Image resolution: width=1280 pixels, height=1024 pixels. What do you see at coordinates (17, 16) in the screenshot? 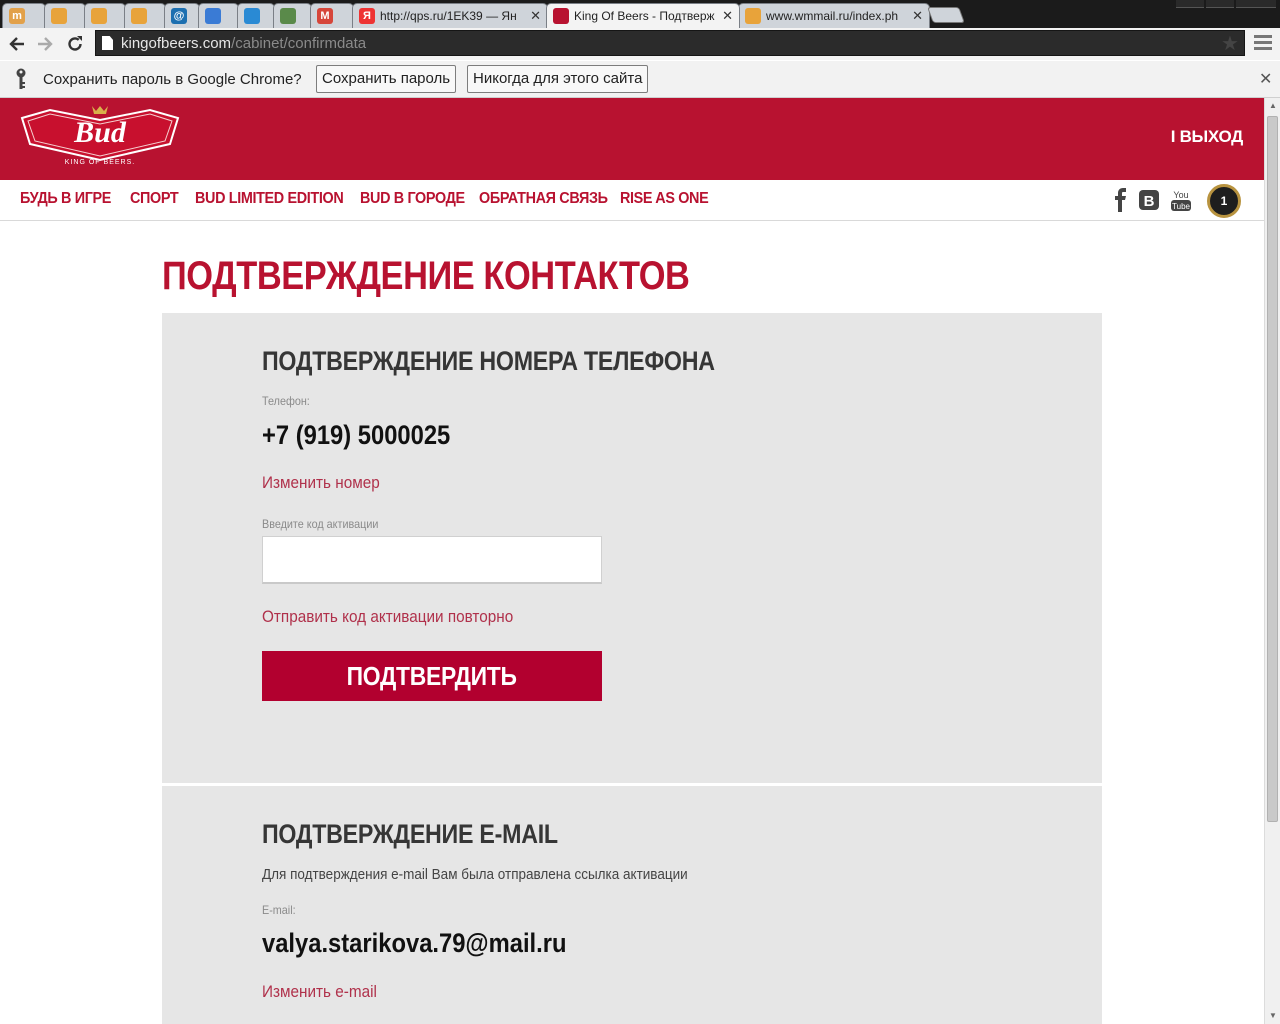
I see `tab-favicon-icon: m` at bounding box center [17, 16].